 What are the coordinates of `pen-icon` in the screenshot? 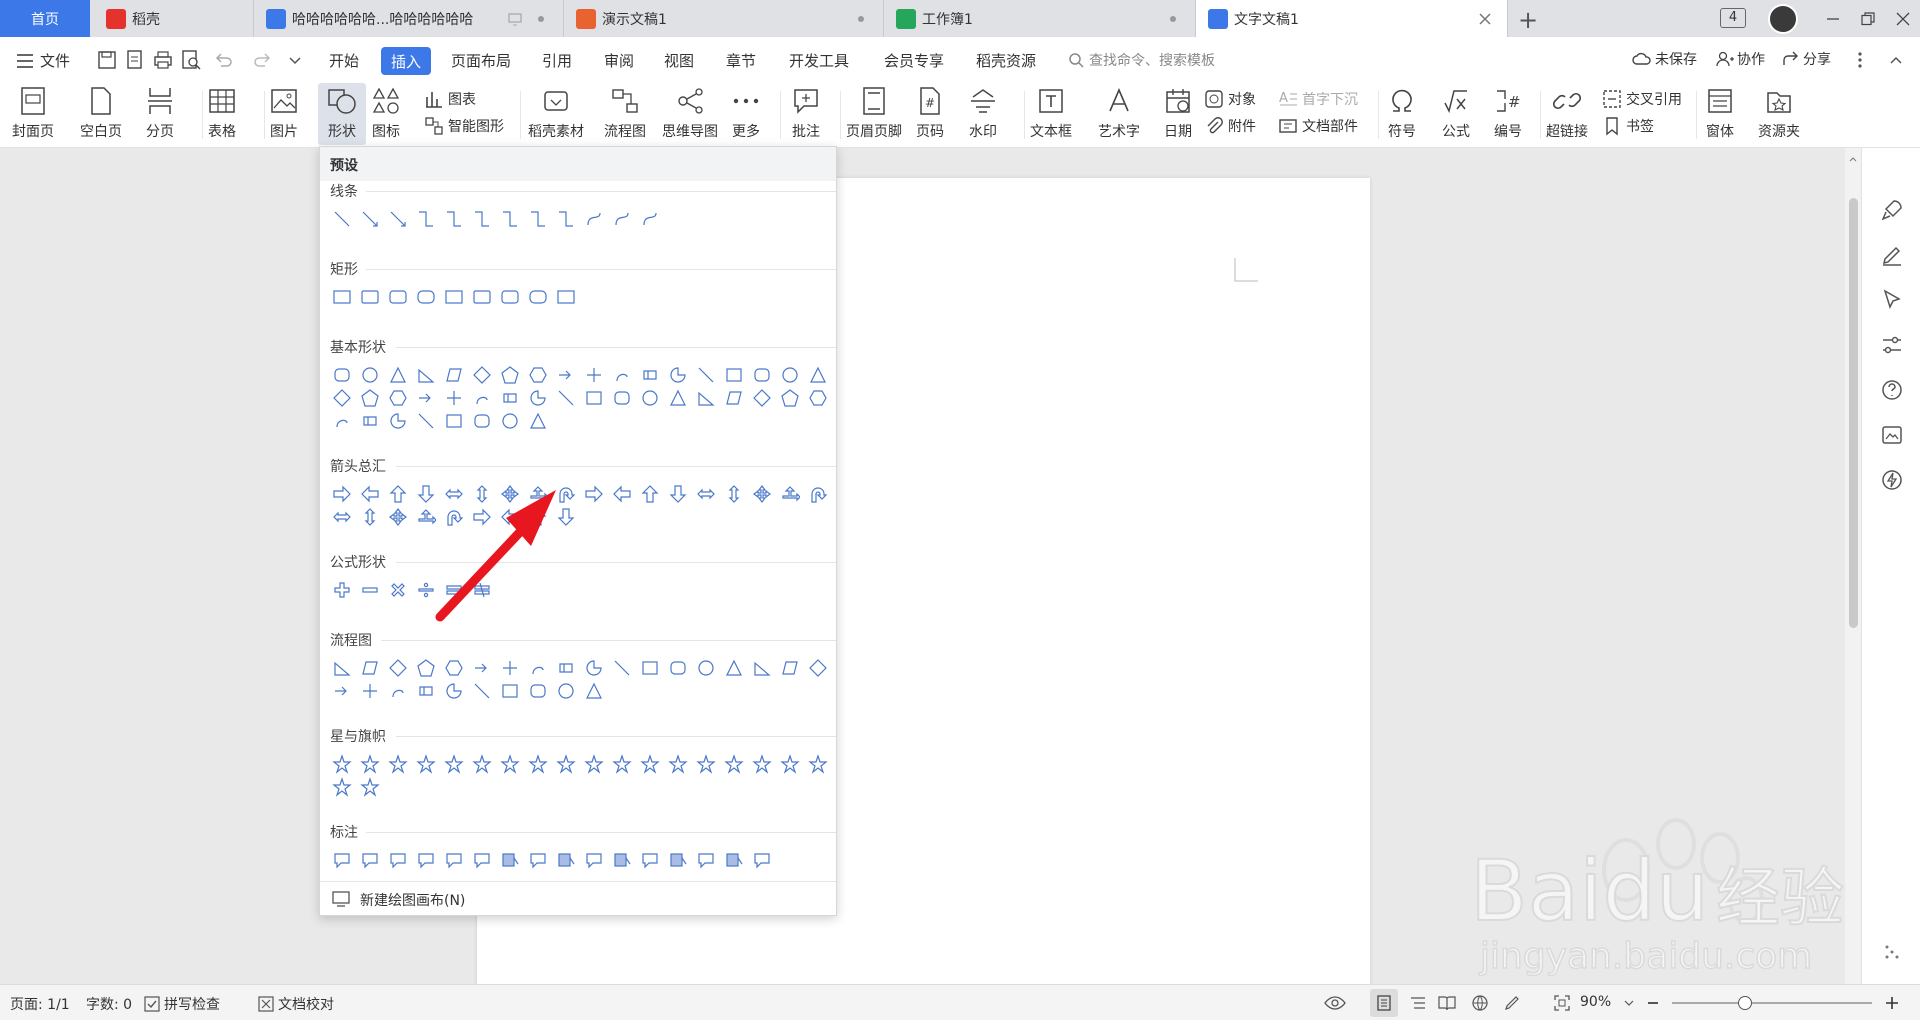 It's located at (1892, 255).